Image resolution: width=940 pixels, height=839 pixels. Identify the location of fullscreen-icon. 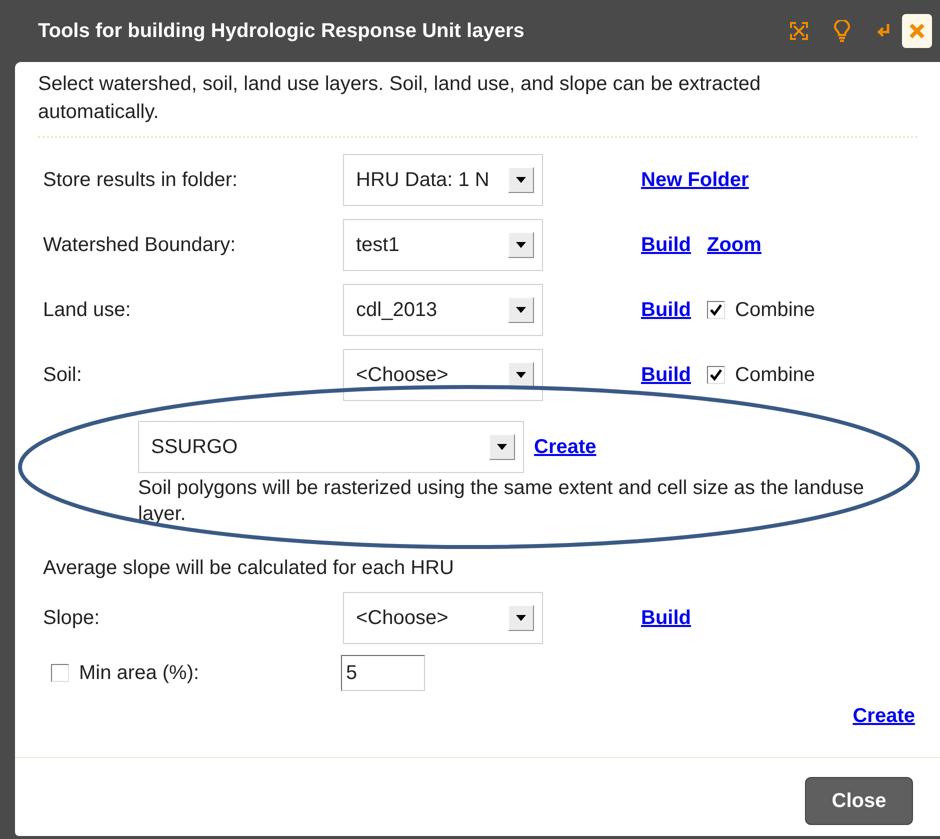
(799, 31).